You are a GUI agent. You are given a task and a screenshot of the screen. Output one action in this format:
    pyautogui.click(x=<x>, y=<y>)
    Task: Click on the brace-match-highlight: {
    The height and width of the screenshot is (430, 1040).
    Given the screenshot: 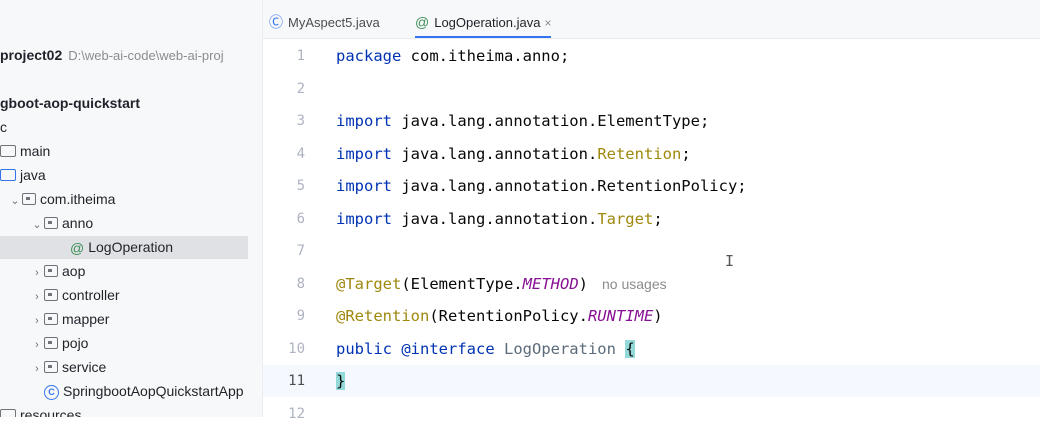 What is the action you would take?
    pyautogui.click(x=630, y=349)
    